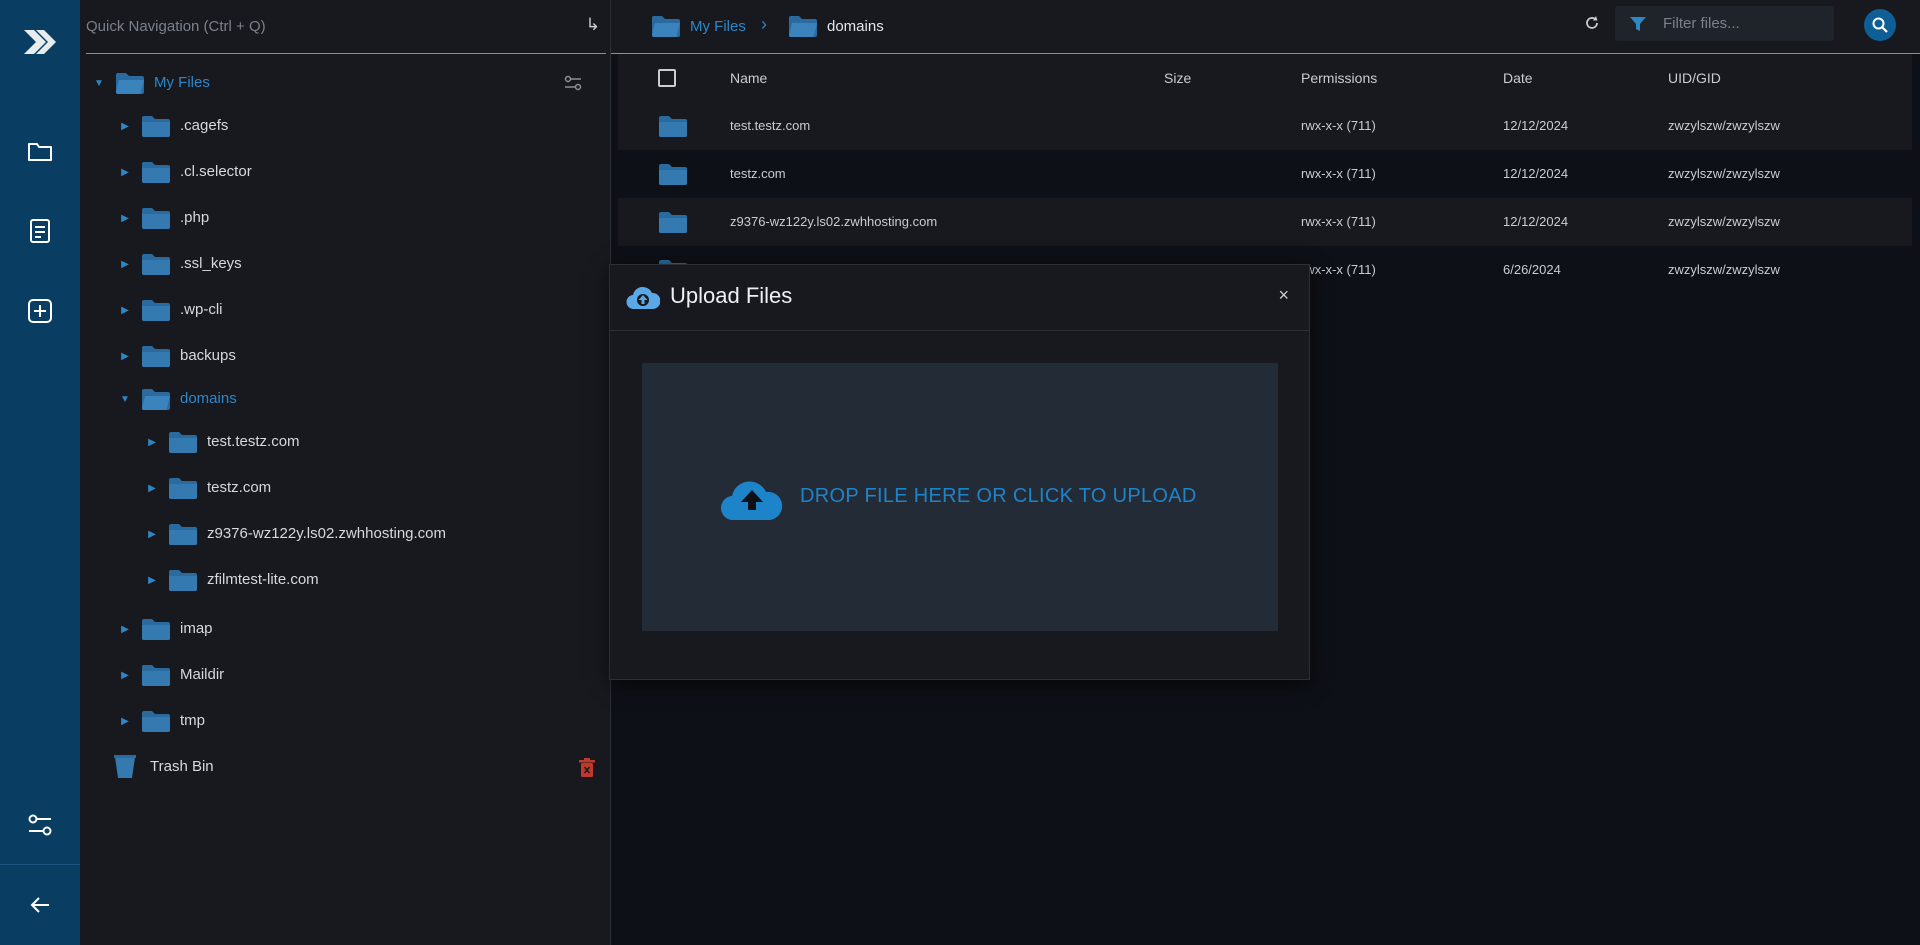 This screenshot has width=1920, height=945. Describe the element at coordinates (1592, 23) in the screenshot. I see `refresh-icon` at that location.